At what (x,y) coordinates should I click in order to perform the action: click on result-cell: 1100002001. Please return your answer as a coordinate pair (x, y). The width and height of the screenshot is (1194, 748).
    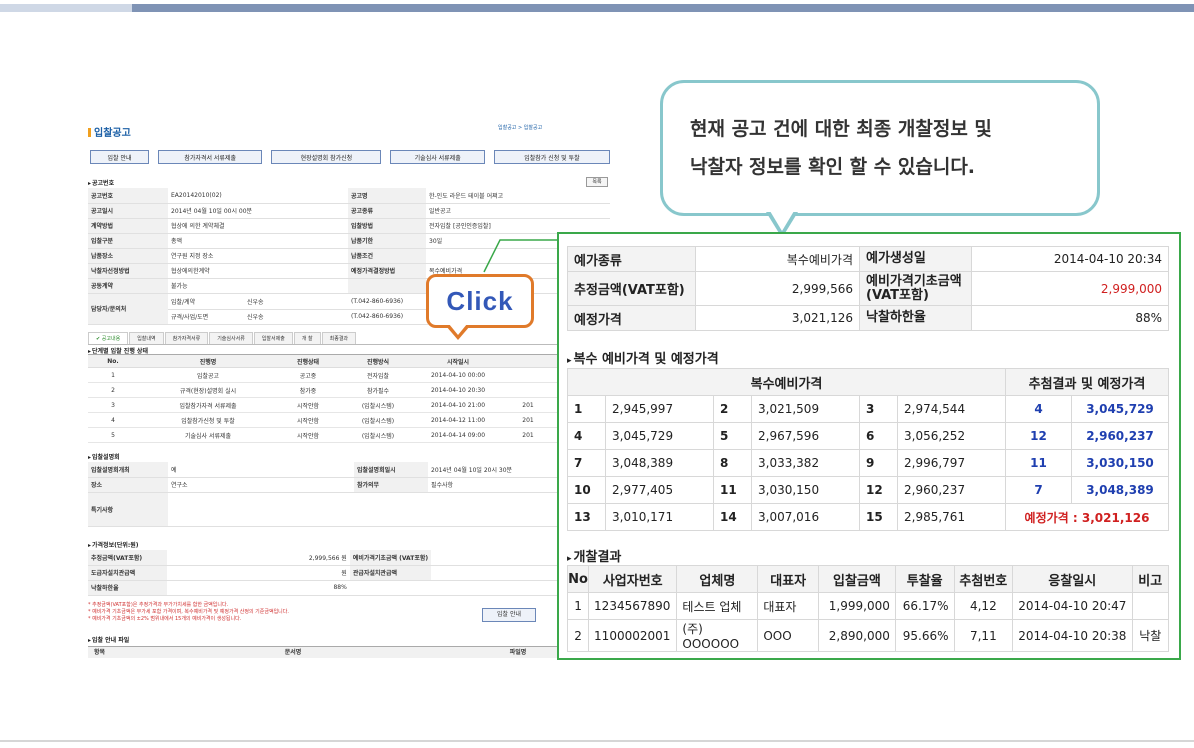
    Looking at the image, I should click on (633, 635).